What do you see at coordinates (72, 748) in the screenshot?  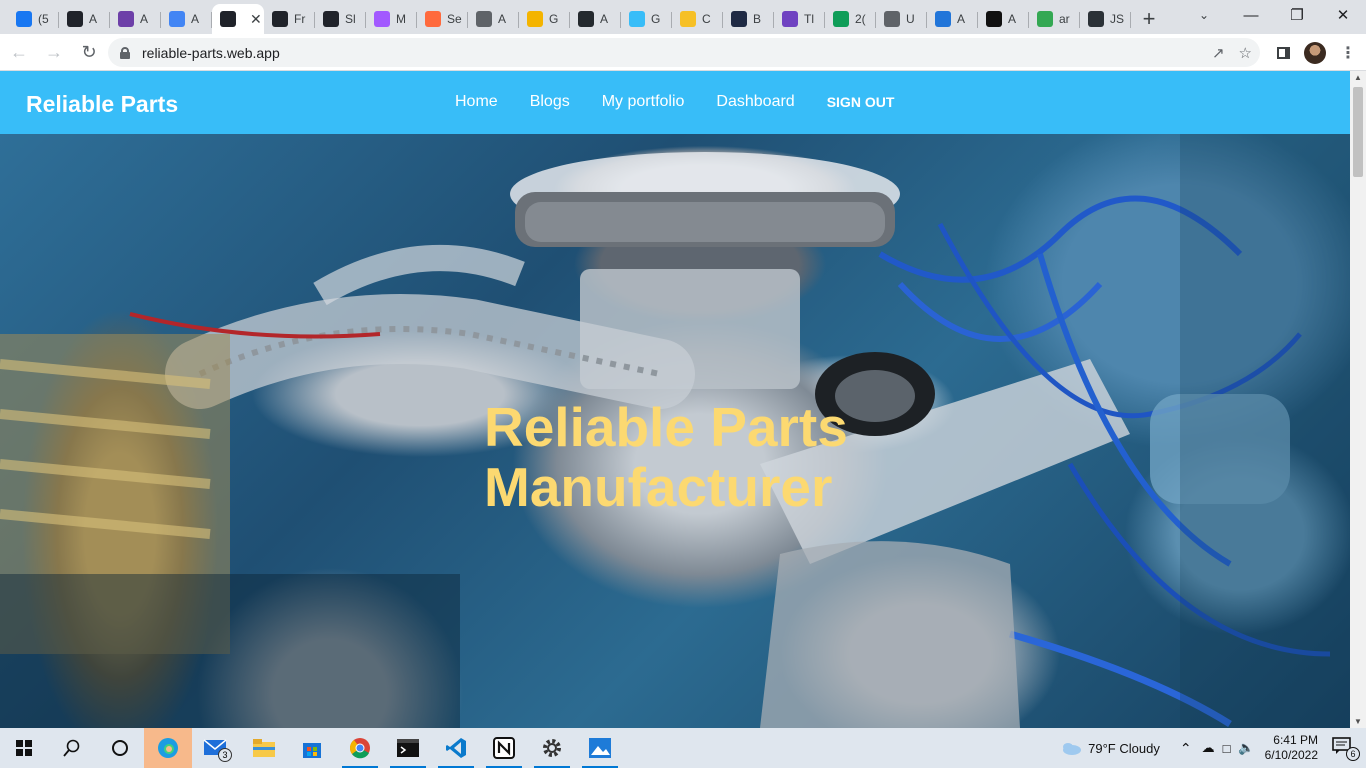 I see `search-button` at bounding box center [72, 748].